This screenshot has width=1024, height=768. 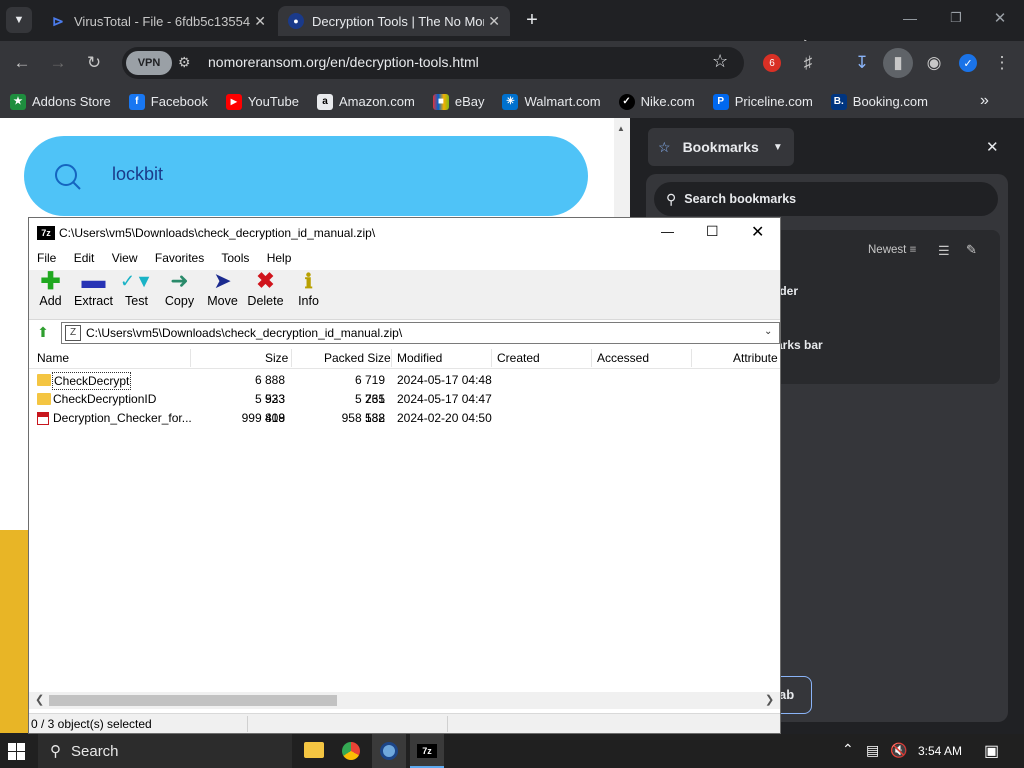 What do you see at coordinates (60, 101) in the screenshot?
I see `bookmark-addons-store: ★ Addons Store` at bounding box center [60, 101].